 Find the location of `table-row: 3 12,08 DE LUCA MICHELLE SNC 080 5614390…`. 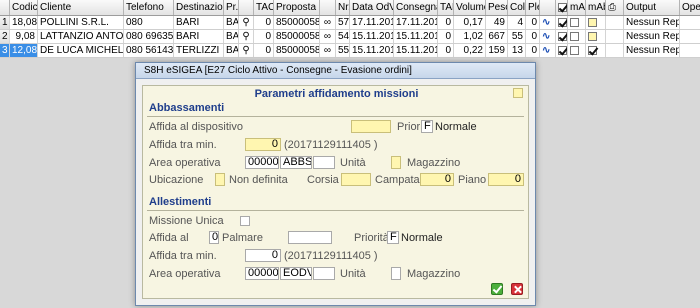

table-row: 3 12,08 DE LUCA MICHELLE SNC 080 5614390… is located at coordinates (350, 51).